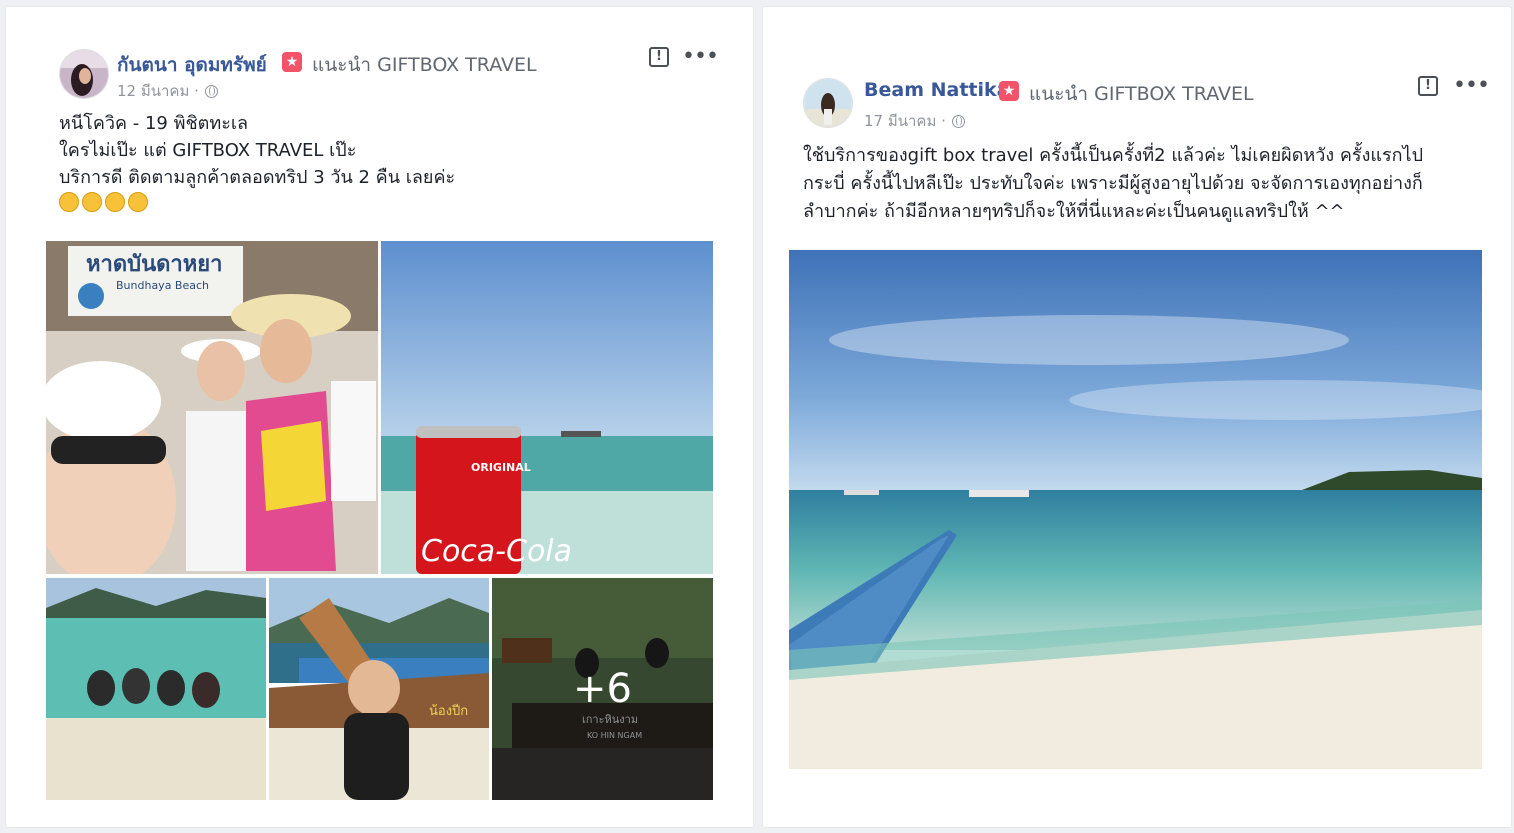 The width and height of the screenshot is (1514, 833). What do you see at coordinates (547, 407) in the screenshot?
I see `photo-coke-can: ORIGINAL Coca-Cola` at bounding box center [547, 407].